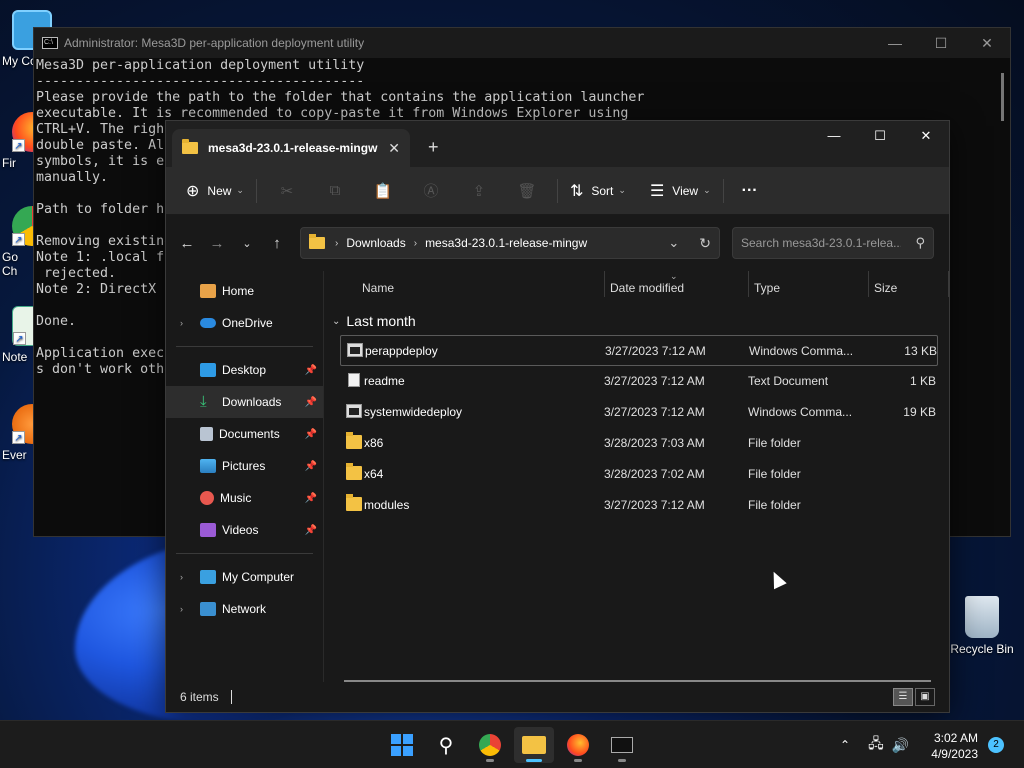  What do you see at coordinates (199, 697) in the screenshot?
I see `item-count: 6 items` at bounding box center [199, 697].